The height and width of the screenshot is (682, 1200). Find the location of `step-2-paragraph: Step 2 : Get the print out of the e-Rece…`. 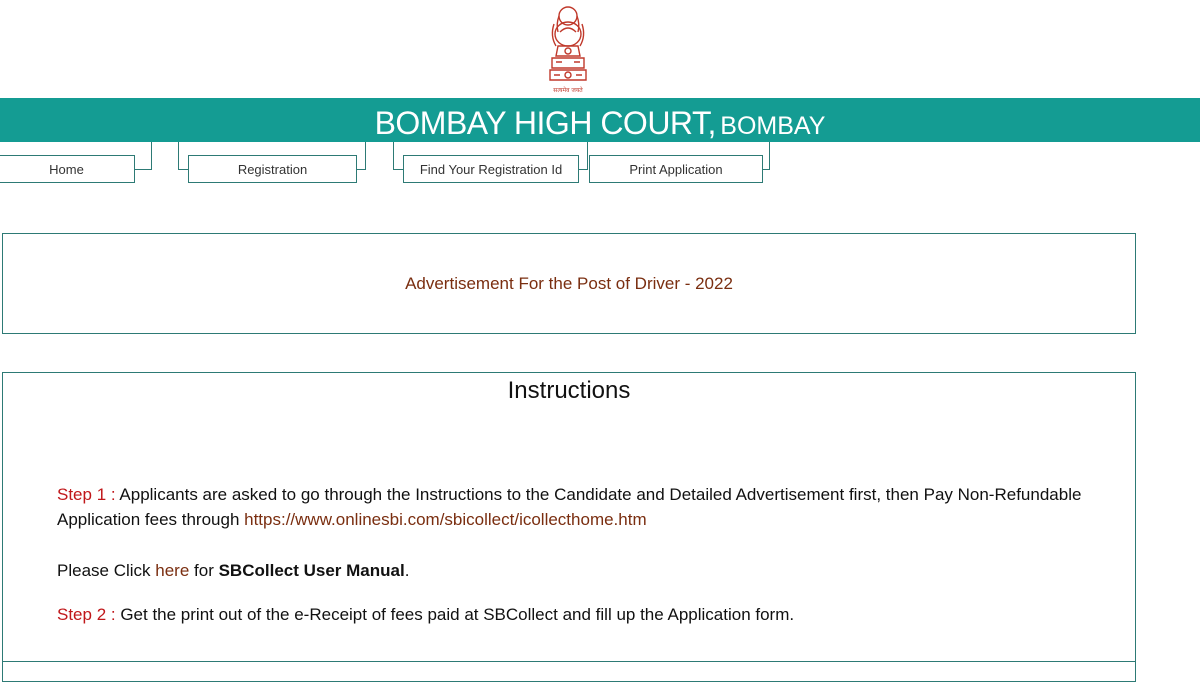

step-2-paragraph: Step 2 : Get the print out of the e-Rece… is located at coordinates (577, 614).